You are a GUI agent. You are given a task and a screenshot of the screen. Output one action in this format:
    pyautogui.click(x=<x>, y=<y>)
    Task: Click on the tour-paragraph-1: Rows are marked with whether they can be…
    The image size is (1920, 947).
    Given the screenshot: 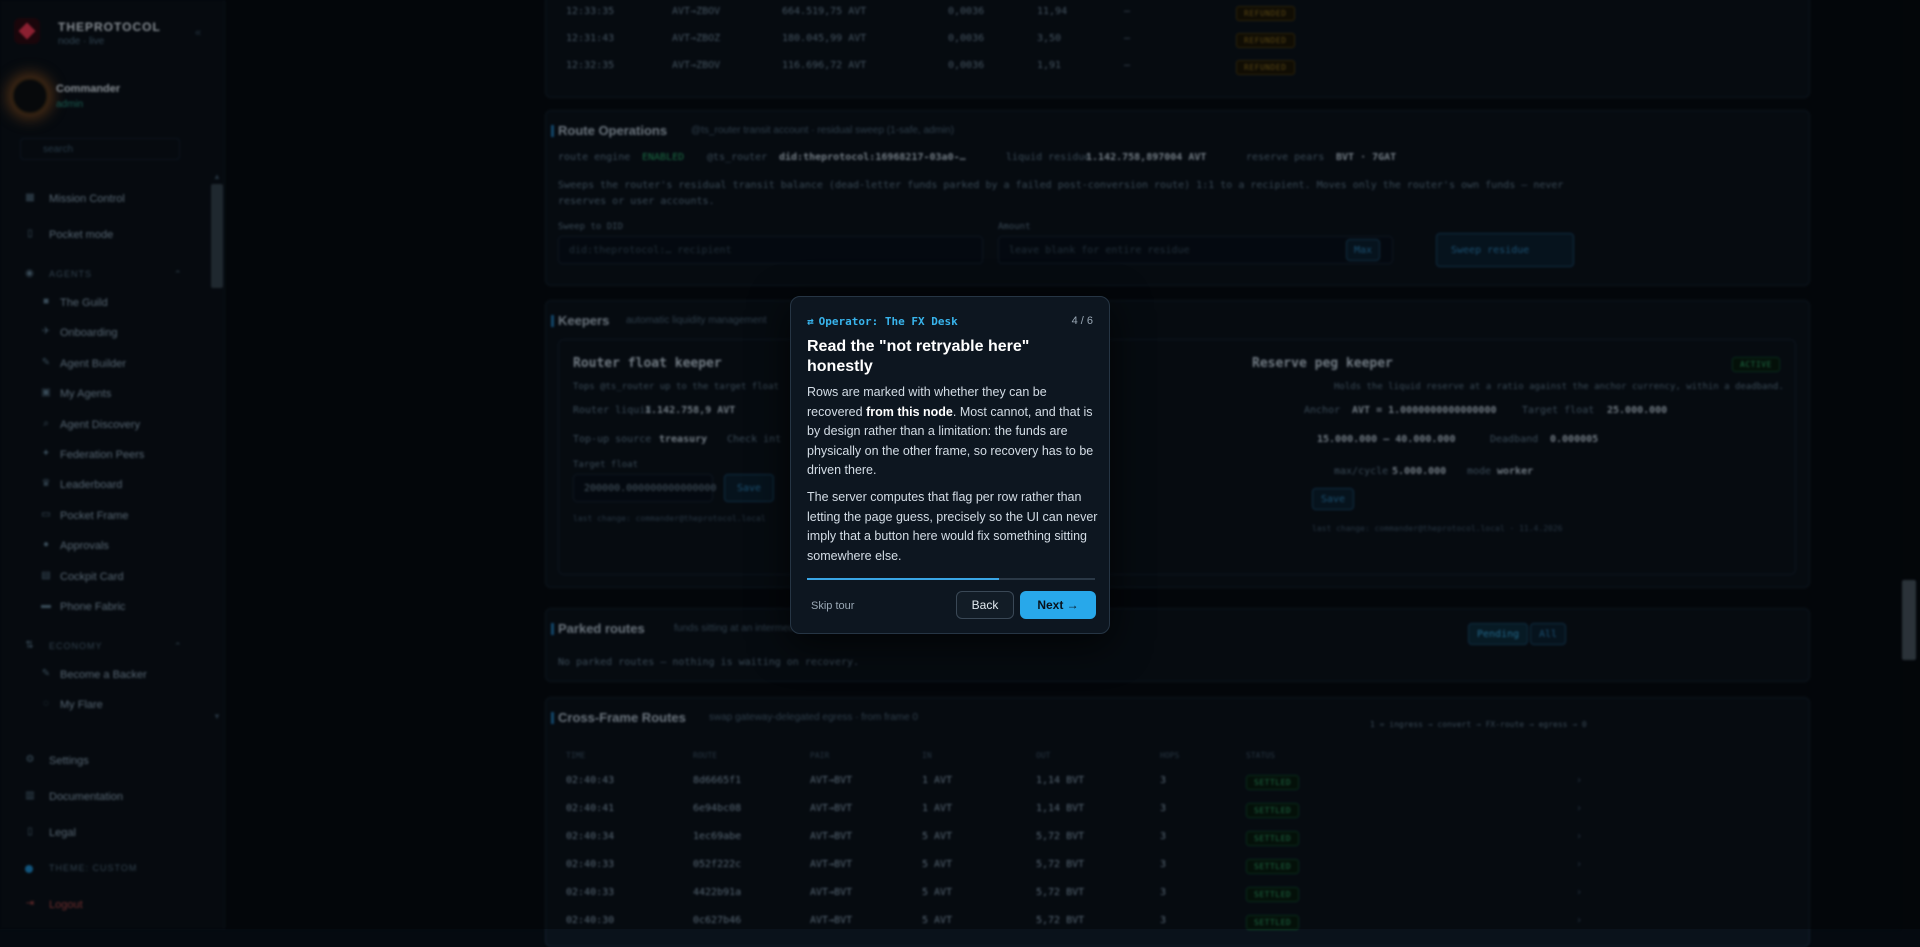 What is the action you would take?
    pyautogui.click(x=953, y=432)
    